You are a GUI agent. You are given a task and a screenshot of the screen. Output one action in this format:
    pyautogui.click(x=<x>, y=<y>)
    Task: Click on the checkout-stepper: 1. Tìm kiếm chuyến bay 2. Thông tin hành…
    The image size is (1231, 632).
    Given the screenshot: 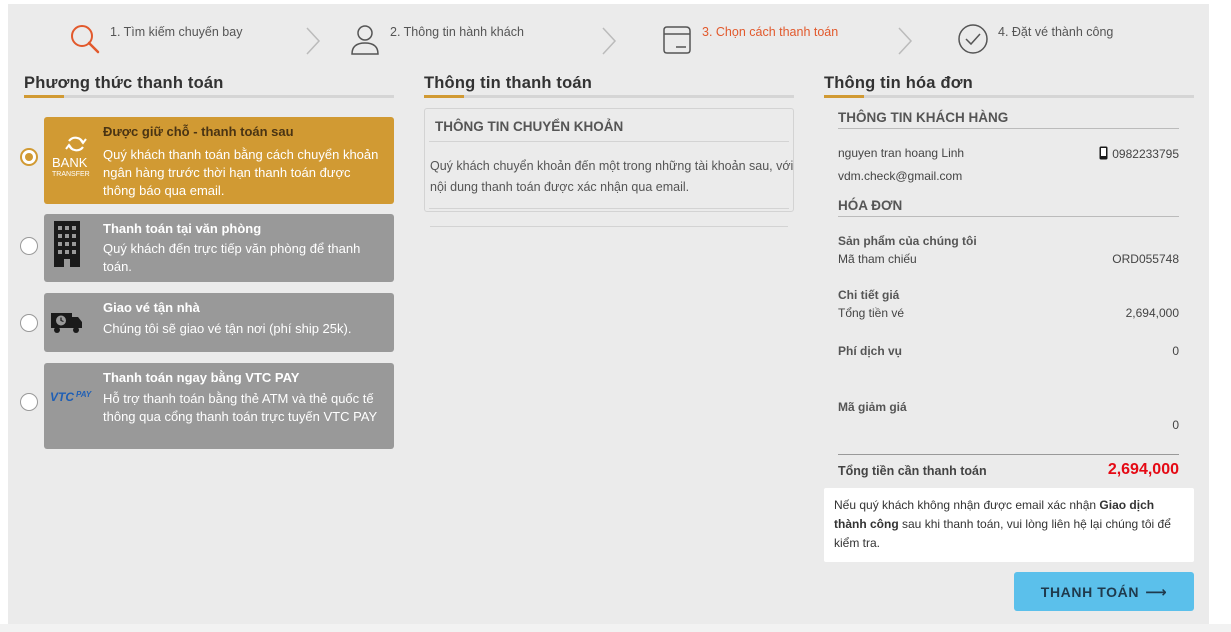 What is the action you would take?
    pyautogui.click(x=608, y=39)
    